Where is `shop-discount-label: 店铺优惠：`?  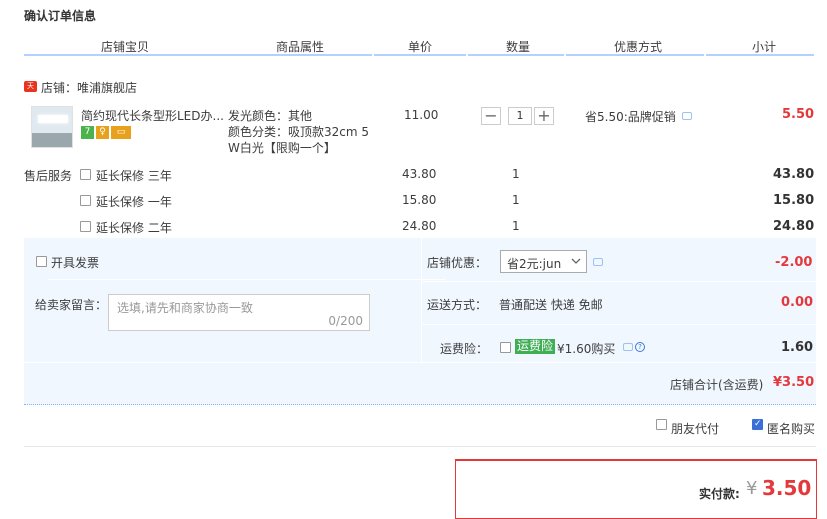
shop-discount-label: 店铺优惠： is located at coordinates (457, 263).